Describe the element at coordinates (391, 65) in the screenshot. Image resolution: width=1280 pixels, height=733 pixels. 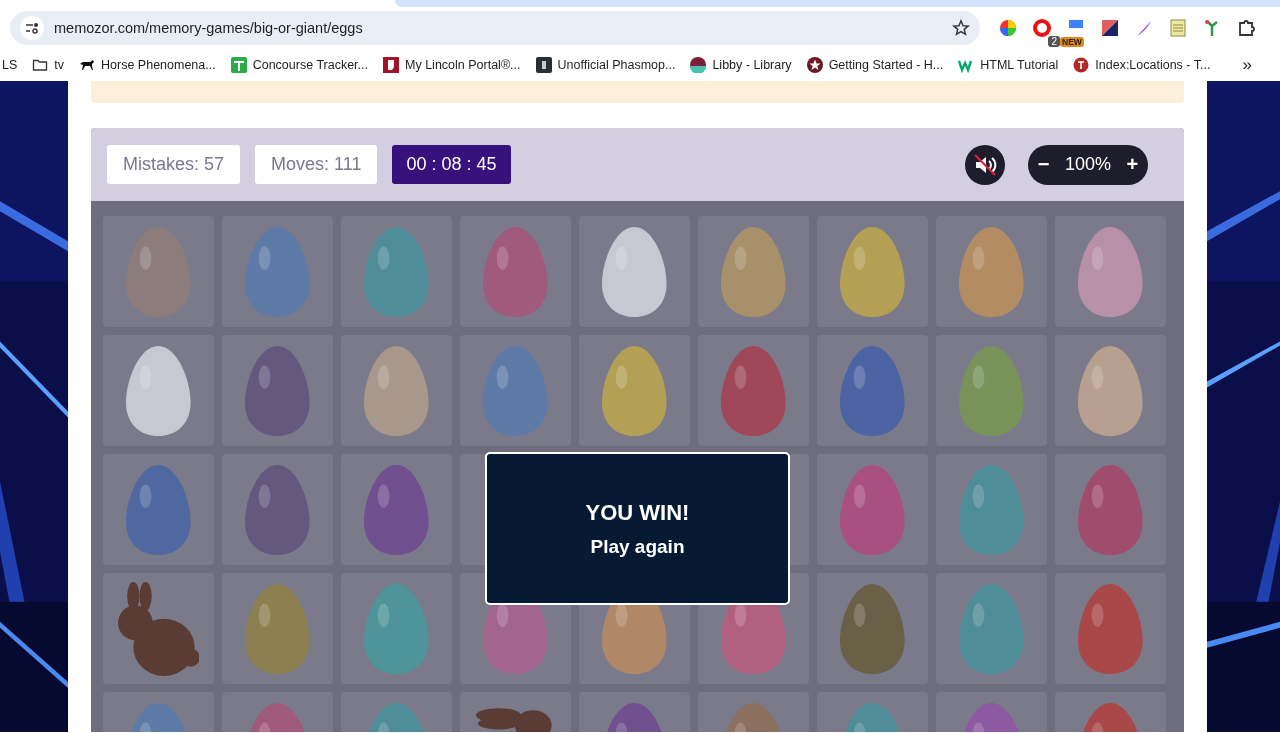
I see `profile-icon` at that location.